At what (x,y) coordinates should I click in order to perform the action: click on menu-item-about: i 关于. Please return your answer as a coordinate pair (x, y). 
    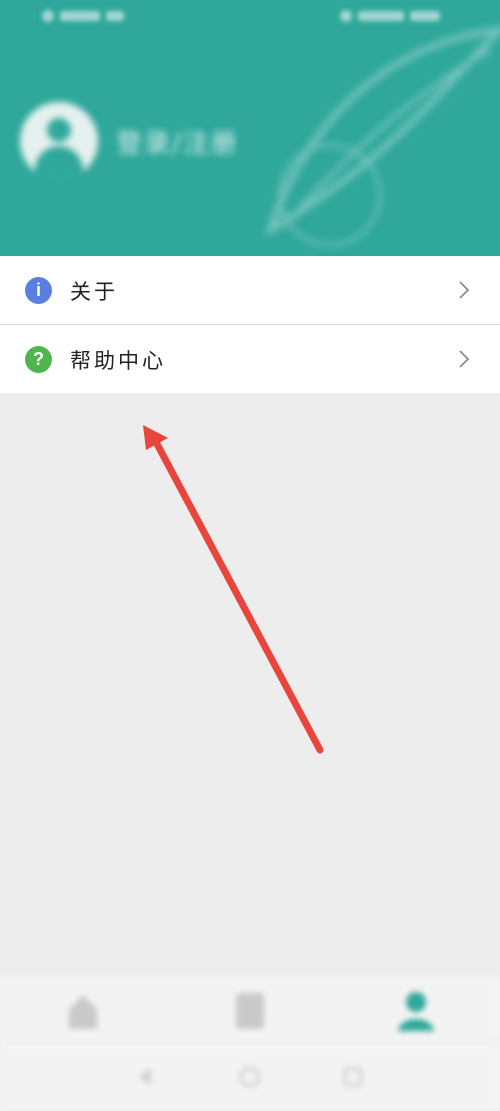
    Looking at the image, I should click on (250, 290).